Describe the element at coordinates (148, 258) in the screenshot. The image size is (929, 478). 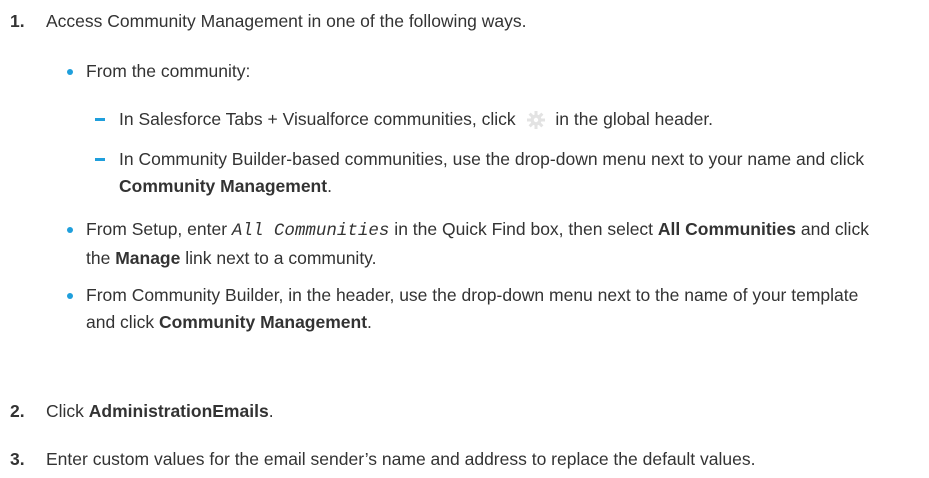
I see `manage-link-label: Manage` at that location.